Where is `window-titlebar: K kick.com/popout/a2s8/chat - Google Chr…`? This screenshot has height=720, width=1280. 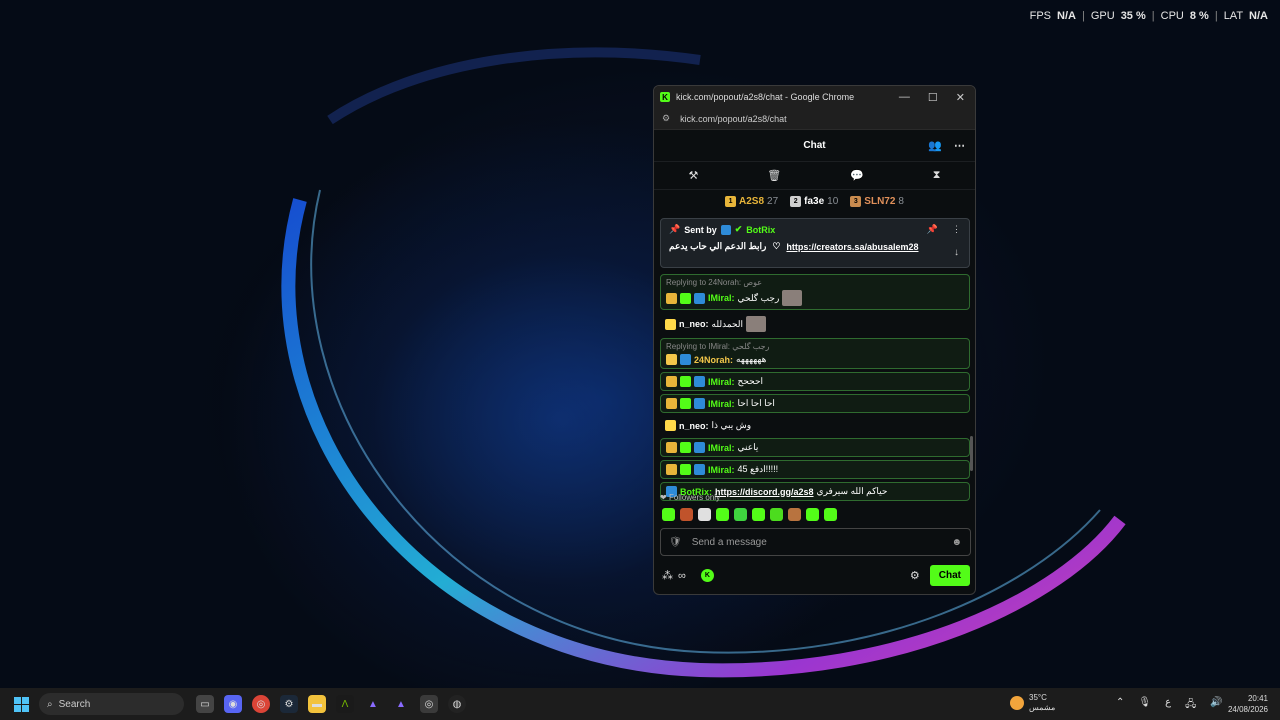
window-titlebar: K kick.com/popout/a2s8/chat - Google Chr… is located at coordinates (814, 97).